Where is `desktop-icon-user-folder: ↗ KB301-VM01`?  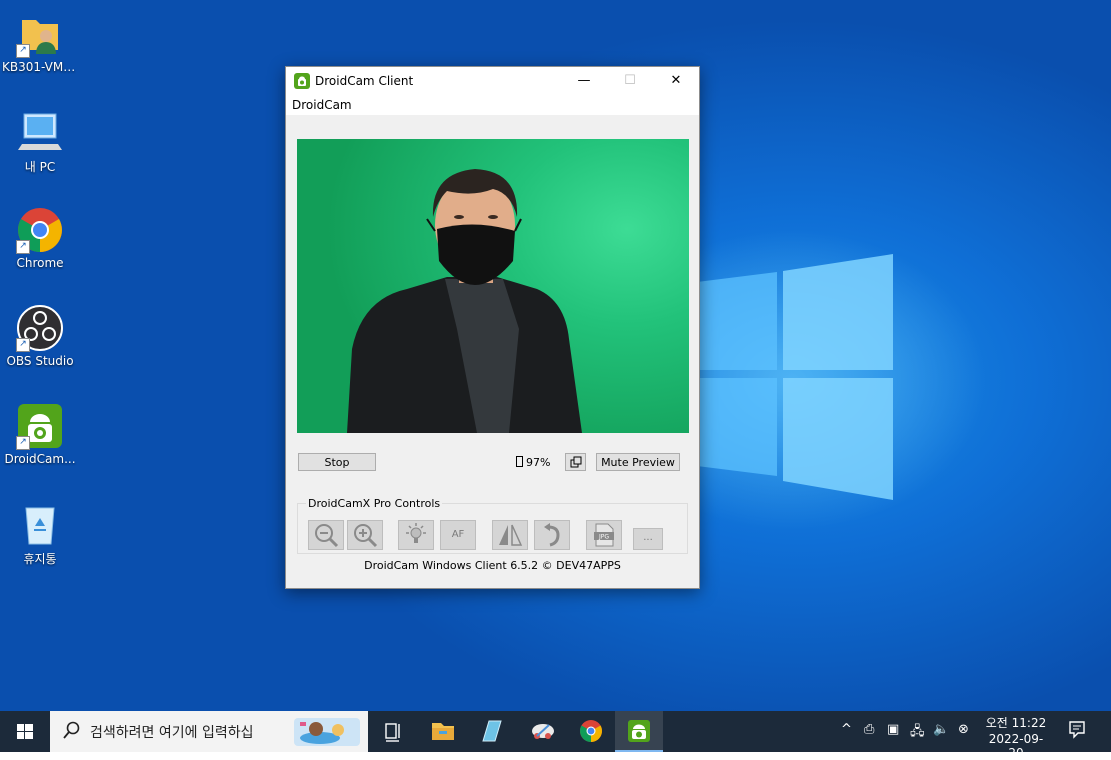 desktop-icon-user-folder: ↗ KB301-VM01 is located at coordinates (40, 42).